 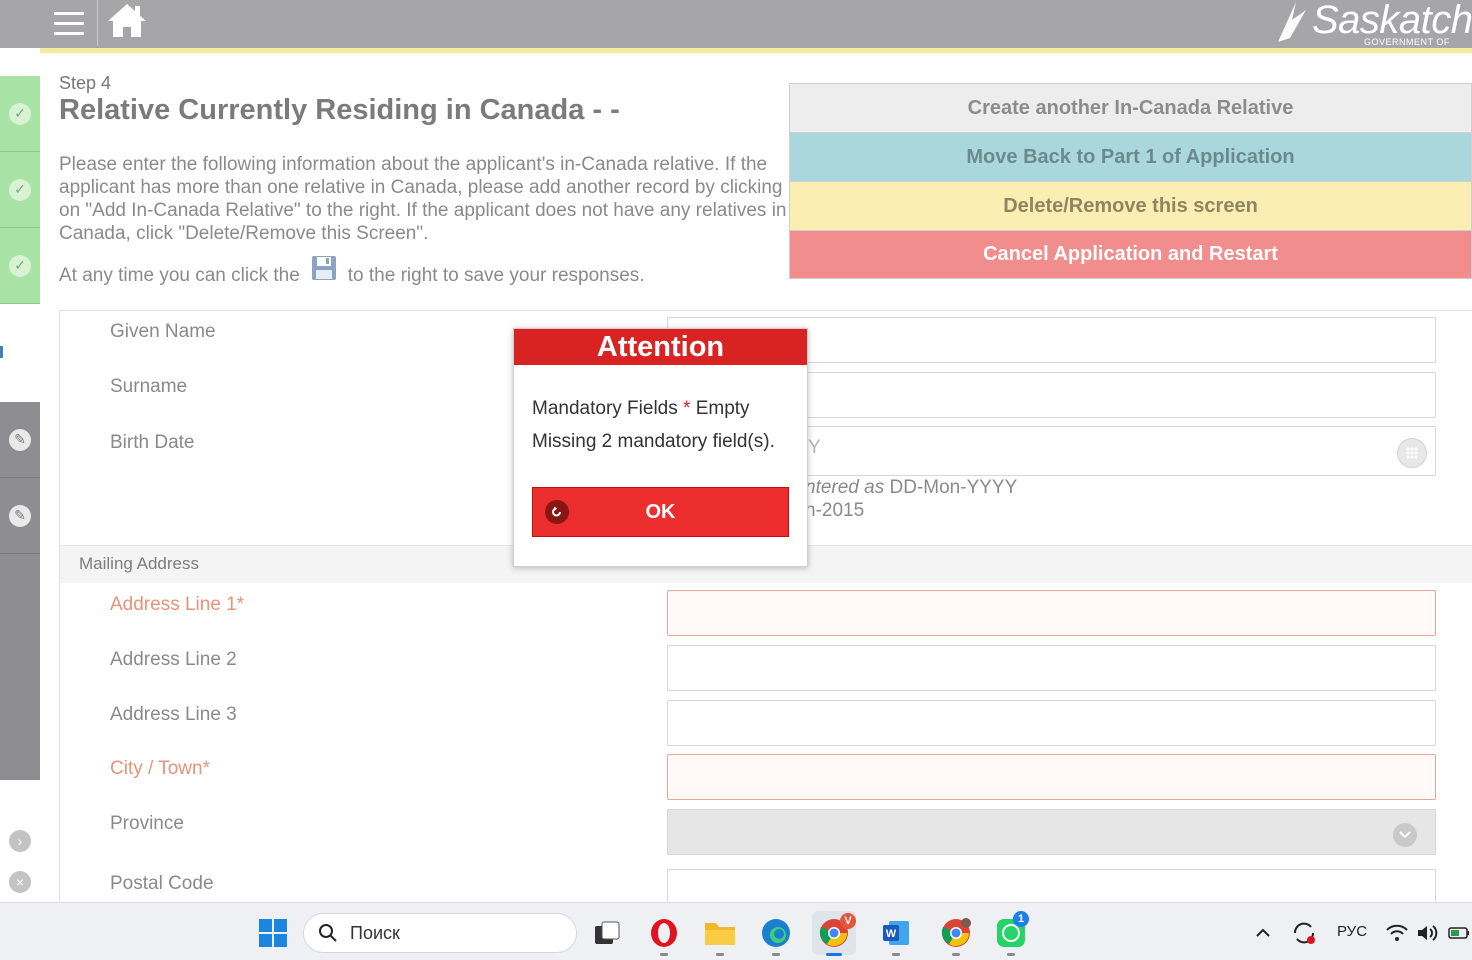 I want to click on sidebar-step-1: ✓, so click(x=20, y=114).